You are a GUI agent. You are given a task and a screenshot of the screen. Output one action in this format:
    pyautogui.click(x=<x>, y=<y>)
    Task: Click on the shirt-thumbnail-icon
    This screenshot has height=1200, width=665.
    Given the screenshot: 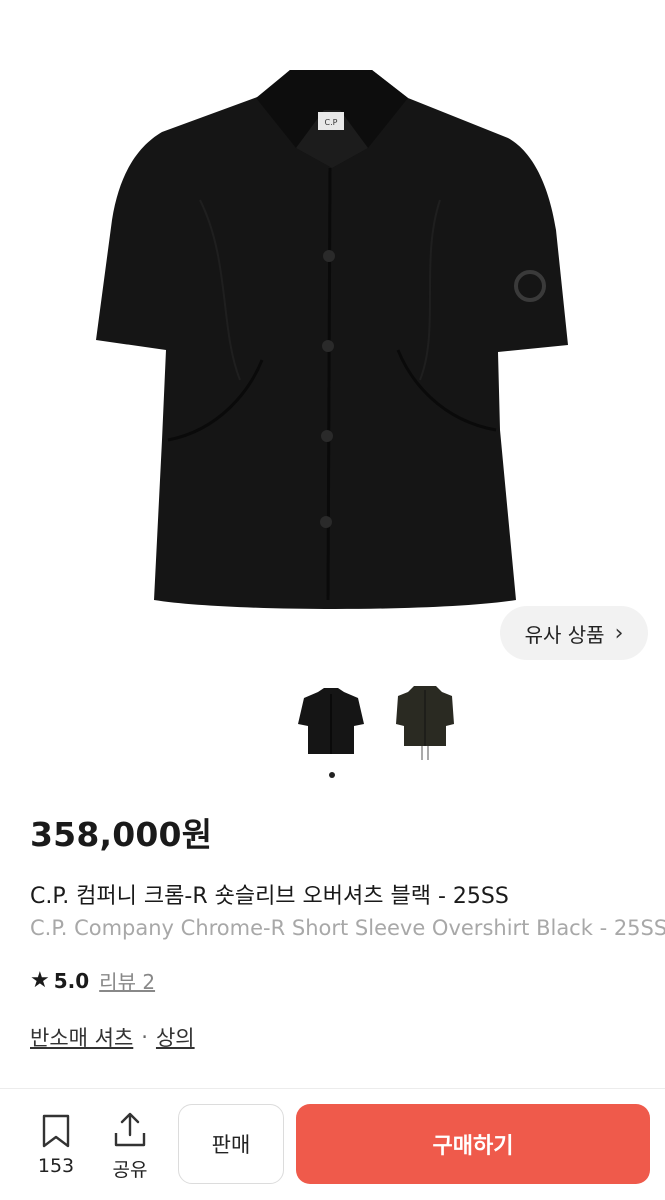 What is the action you would take?
    pyautogui.click(x=331, y=721)
    